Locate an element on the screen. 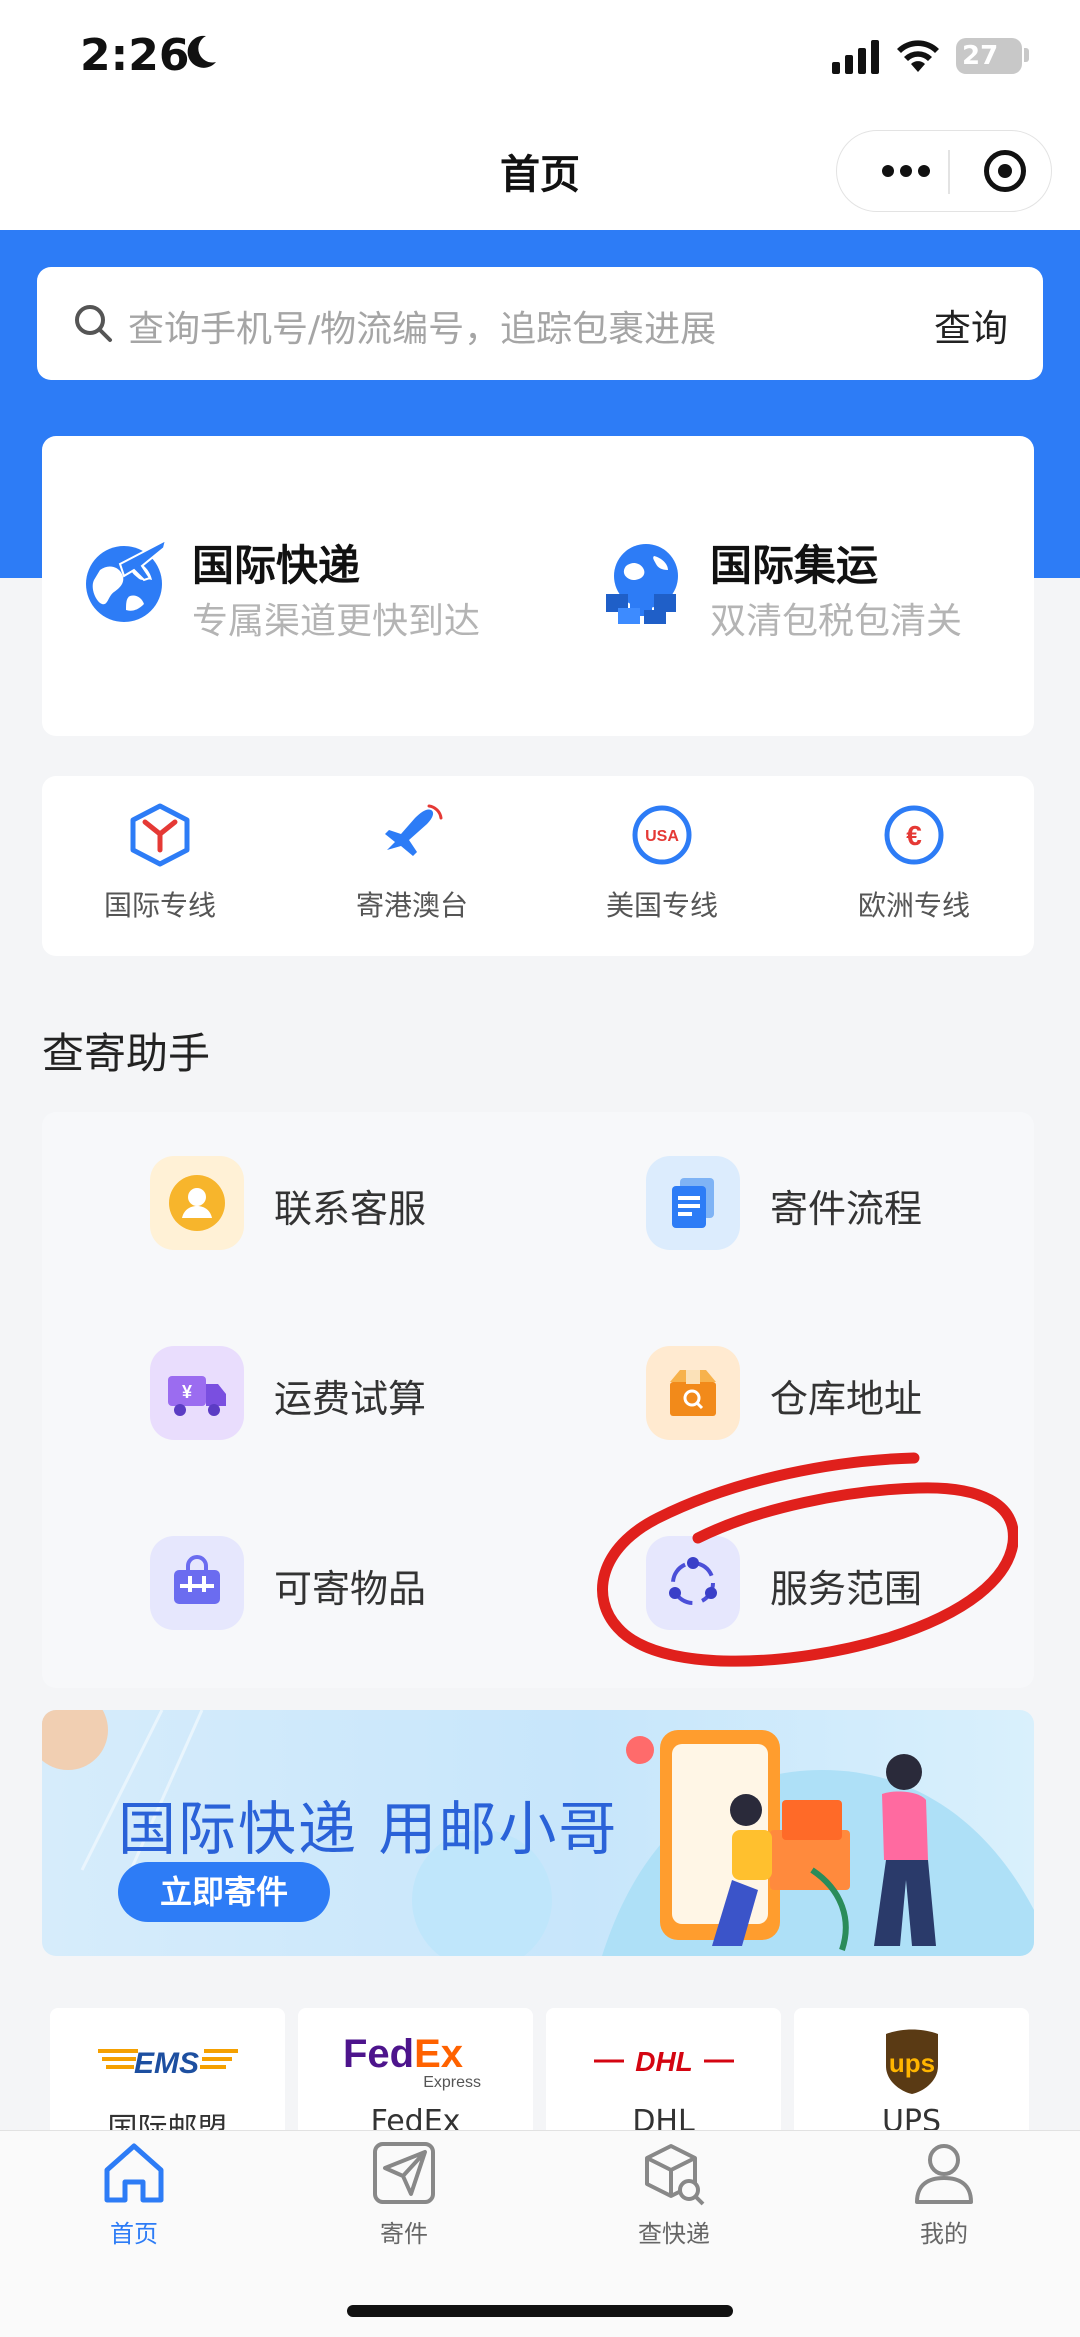 The height and width of the screenshot is (2337, 1080). moon-icon is located at coordinates (201, 51).